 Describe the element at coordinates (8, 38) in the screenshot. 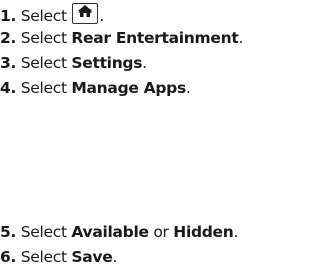

I see `step-number: 2.` at that location.